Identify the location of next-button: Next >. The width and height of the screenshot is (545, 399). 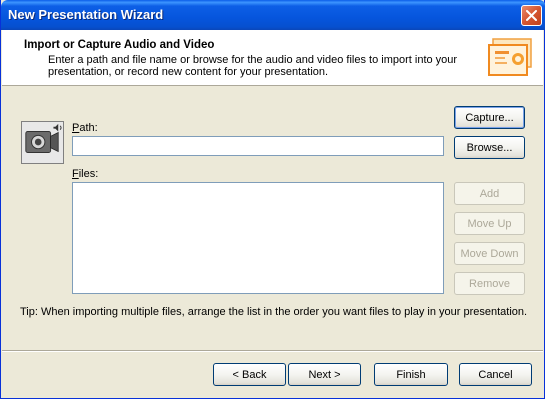
(324, 374).